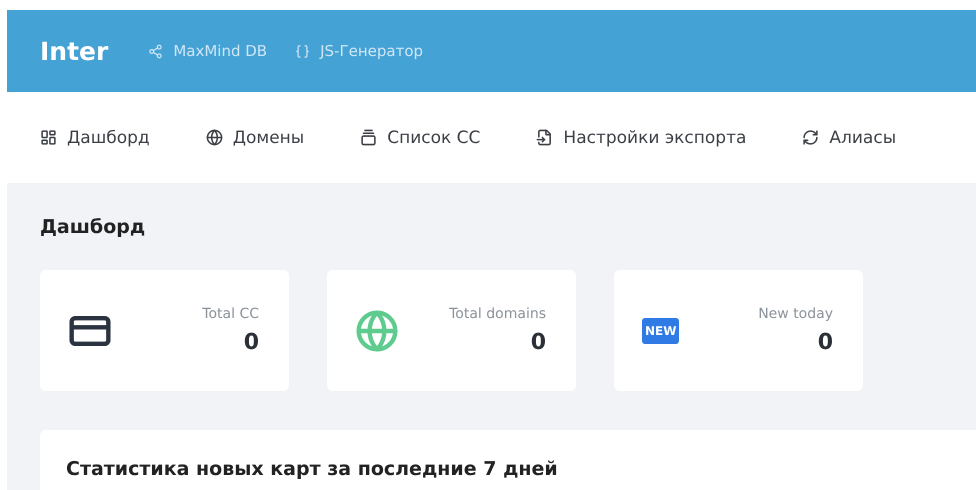 Image resolution: width=976 pixels, height=490 pixels. Describe the element at coordinates (93, 227) in the screenshot. I see `page-title: Дашборд` at that location.